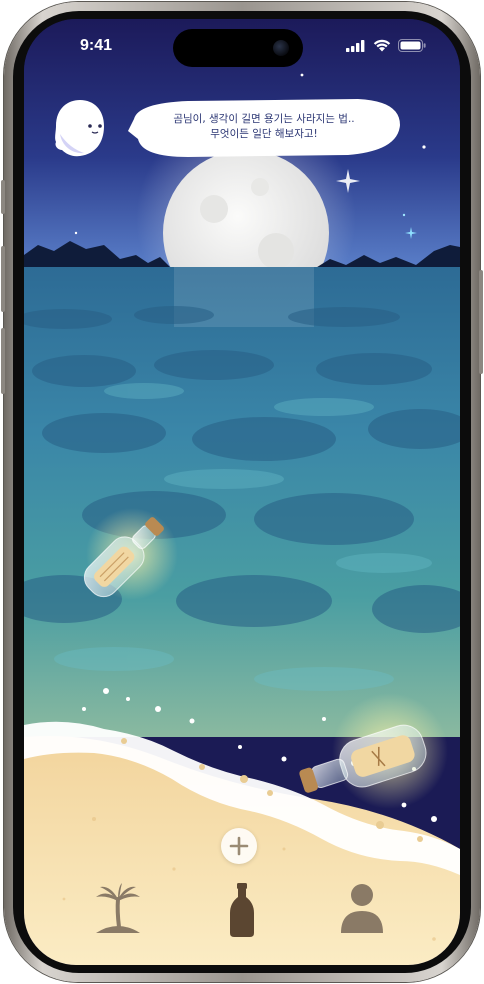  I want to click on nav-profile, so click(362, 910).